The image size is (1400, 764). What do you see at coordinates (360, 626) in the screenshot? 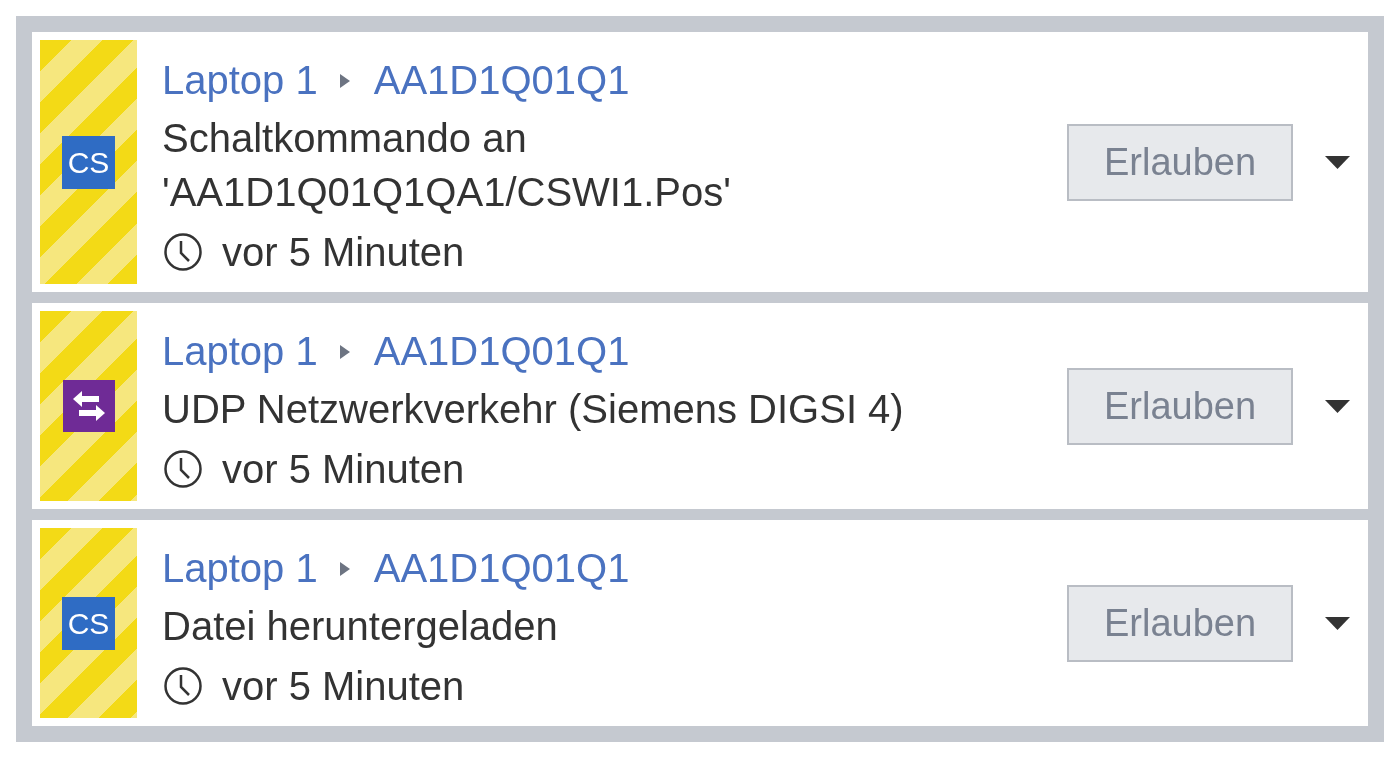
I see `notification-message: Datei heruntergeladen` at bounding box center [360, 626].